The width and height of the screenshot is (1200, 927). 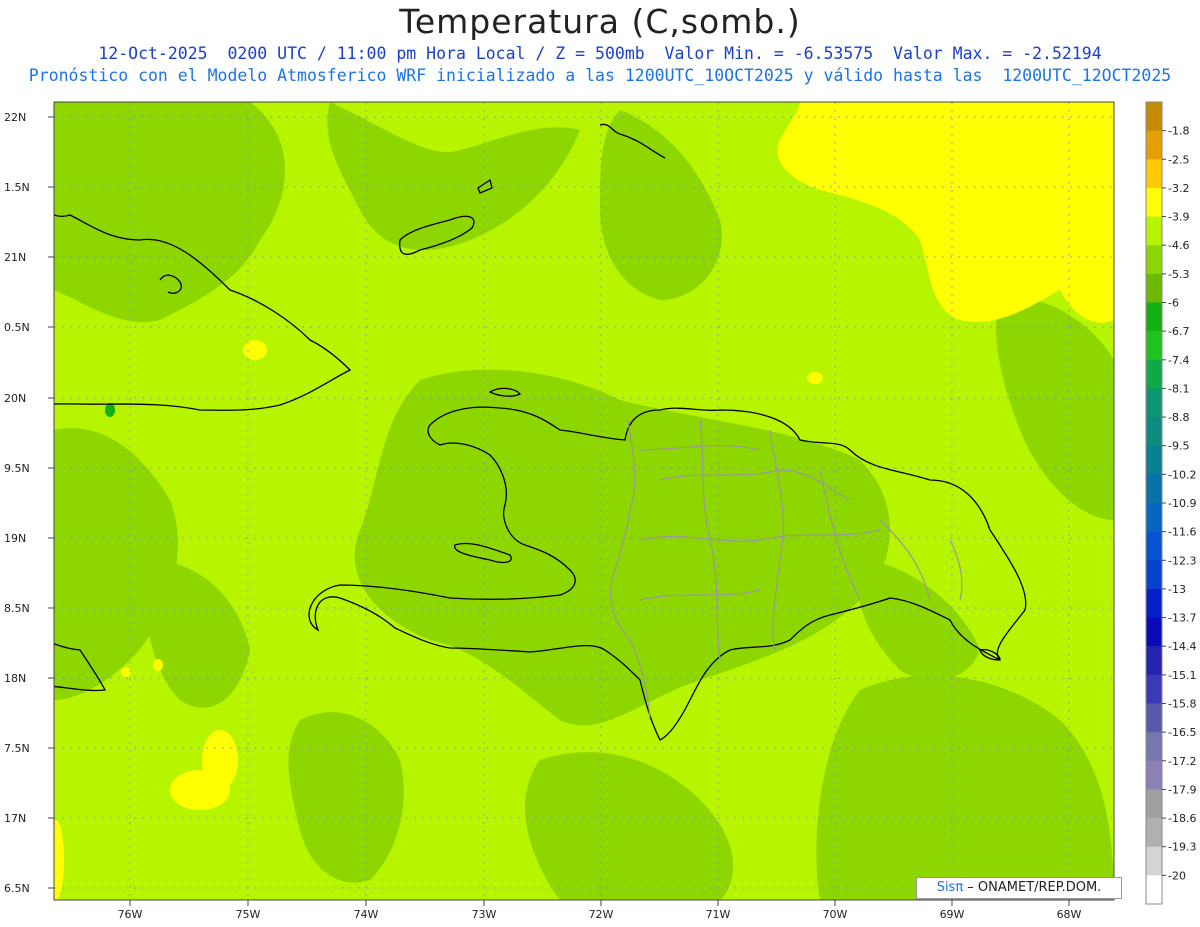 What do you see at coordinates (15, 257) in the screenshot?
I see `lat-label: 21N` at bounding box center [15, 257].